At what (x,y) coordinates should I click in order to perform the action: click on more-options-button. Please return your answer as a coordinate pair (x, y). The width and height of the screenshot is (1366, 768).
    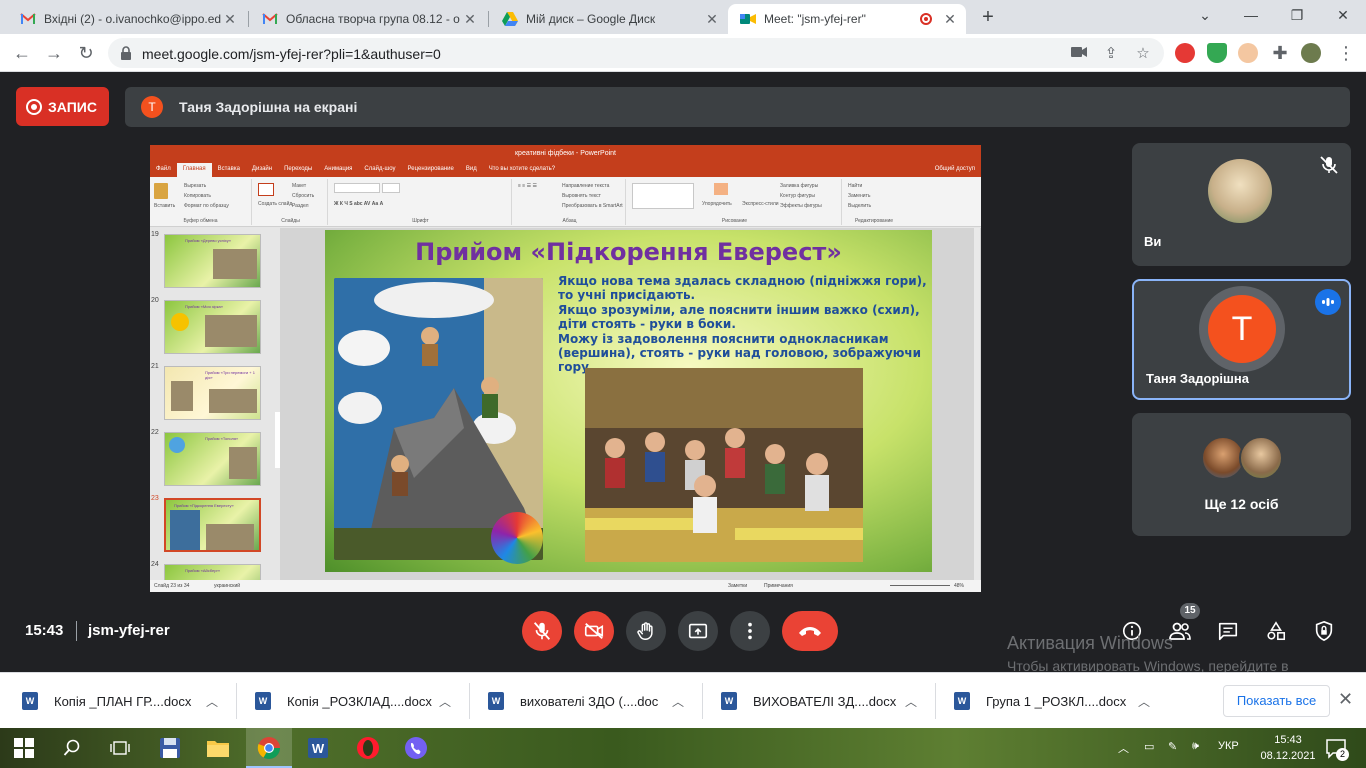
    Looking at the image, I should click on (750, 631).